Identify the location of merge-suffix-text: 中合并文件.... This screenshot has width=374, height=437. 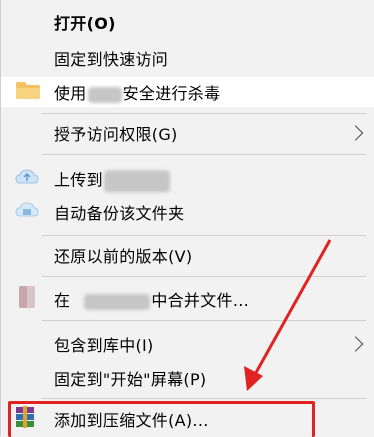
(200, 300).